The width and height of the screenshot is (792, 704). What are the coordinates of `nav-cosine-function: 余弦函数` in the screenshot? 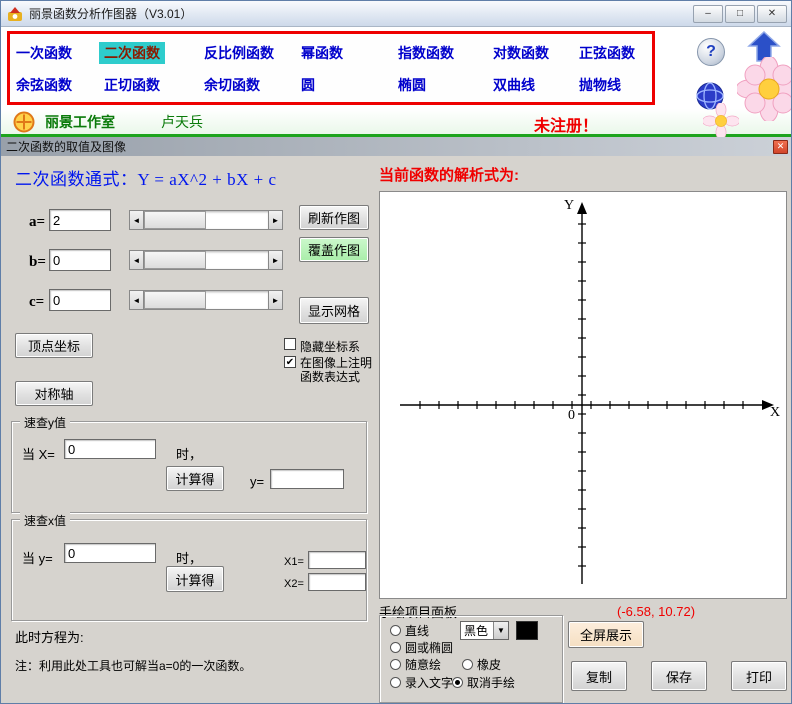 It's located at (44, 85).